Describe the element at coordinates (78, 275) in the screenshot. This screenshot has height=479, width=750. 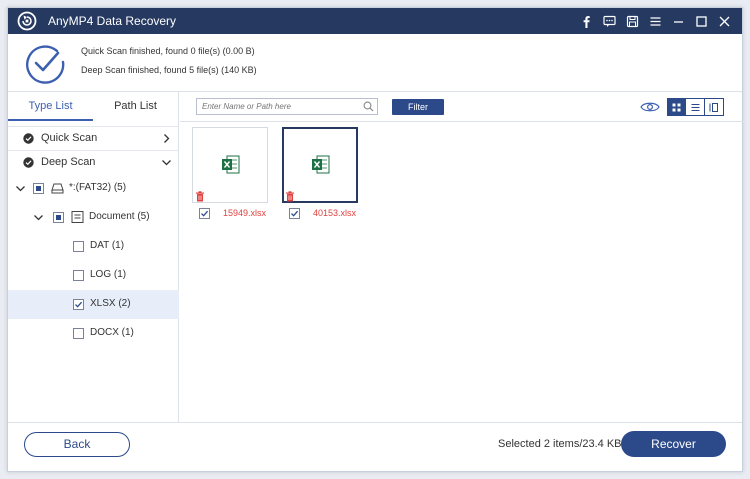
I see `log-checkbox` at that location.